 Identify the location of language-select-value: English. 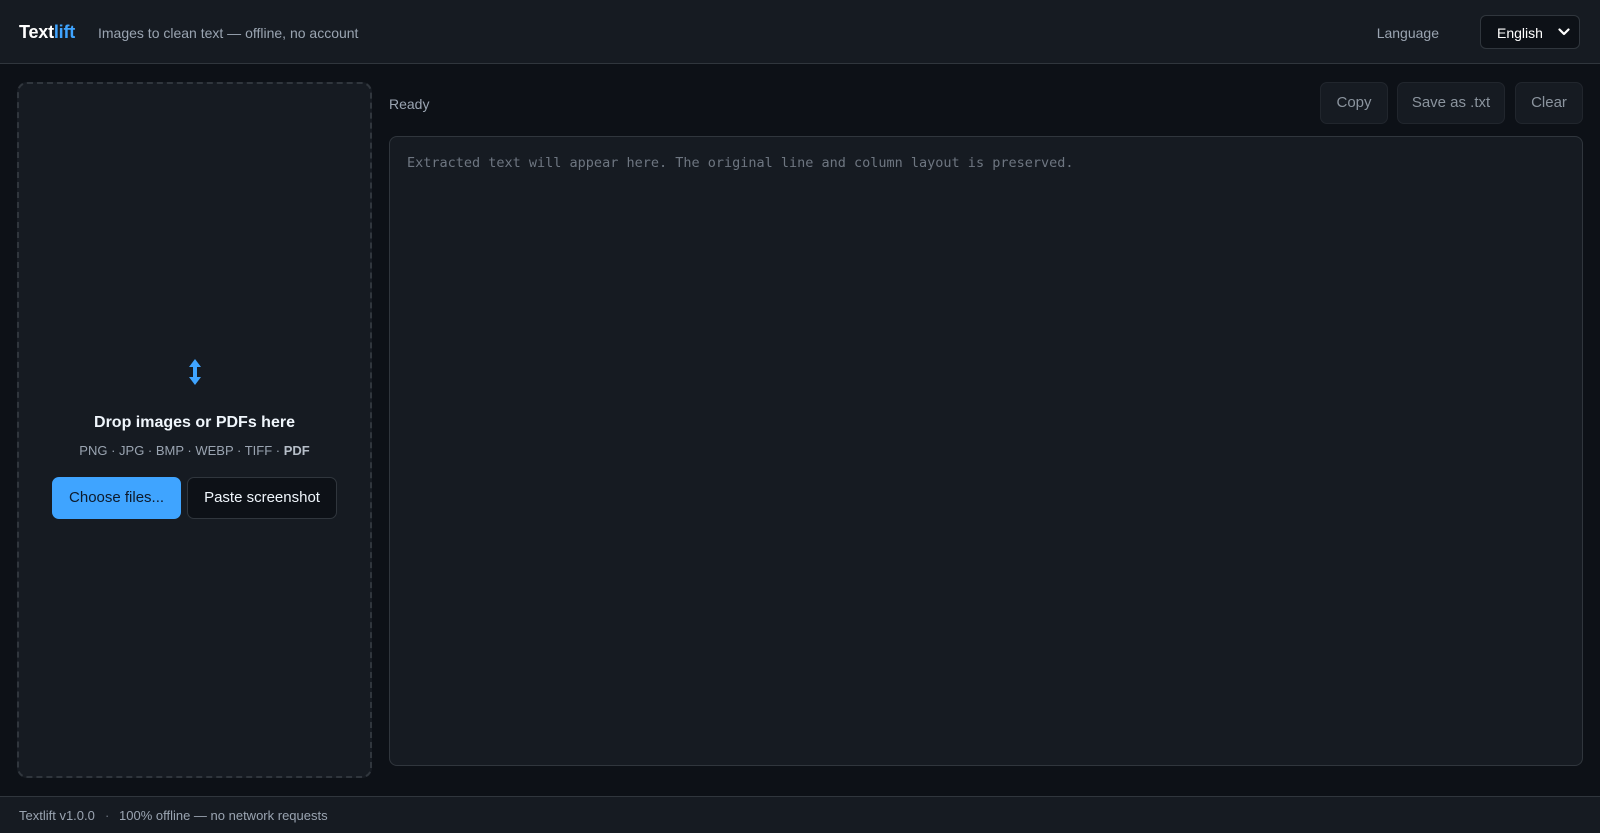
(1520, 33).